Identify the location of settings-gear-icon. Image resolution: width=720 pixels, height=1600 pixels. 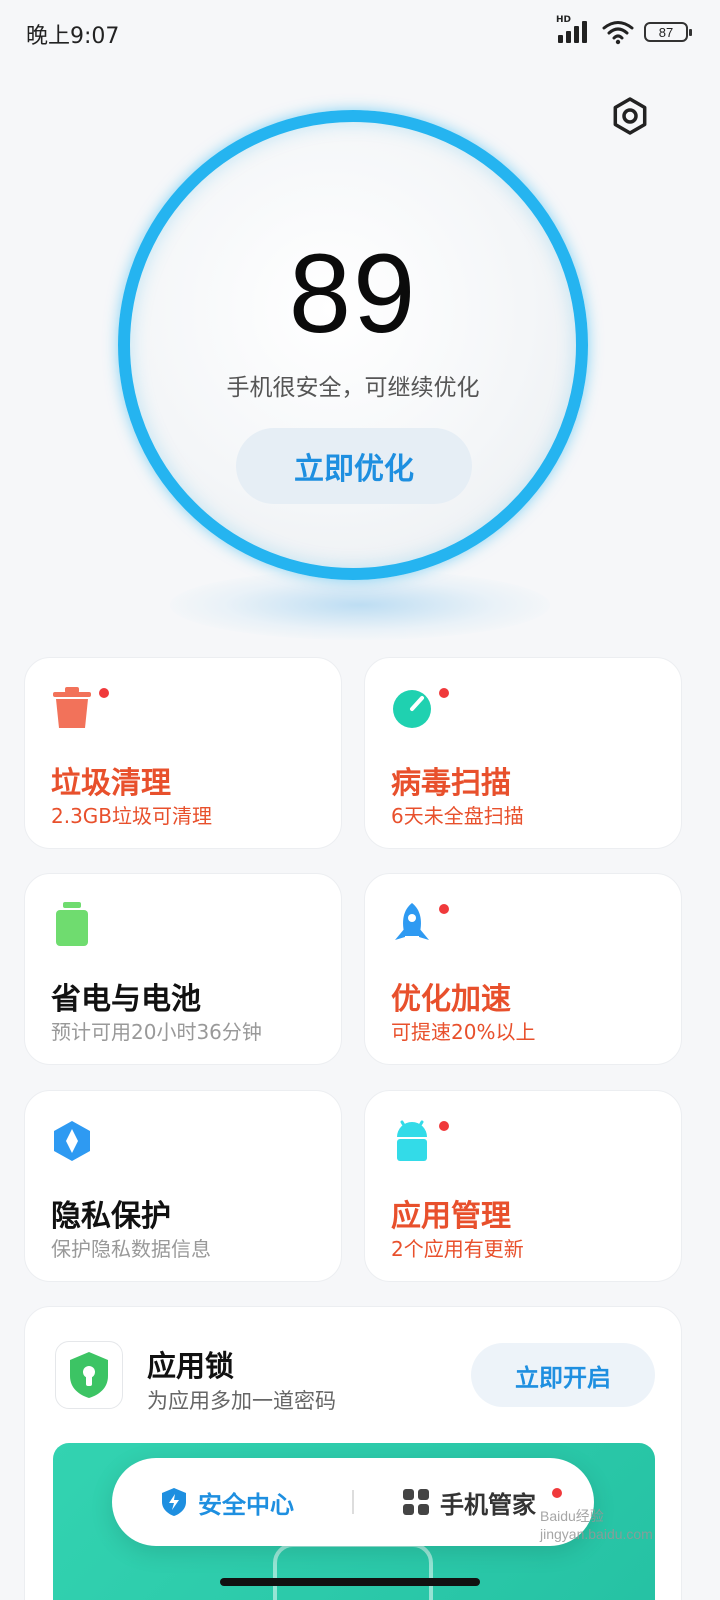
(630, 116).